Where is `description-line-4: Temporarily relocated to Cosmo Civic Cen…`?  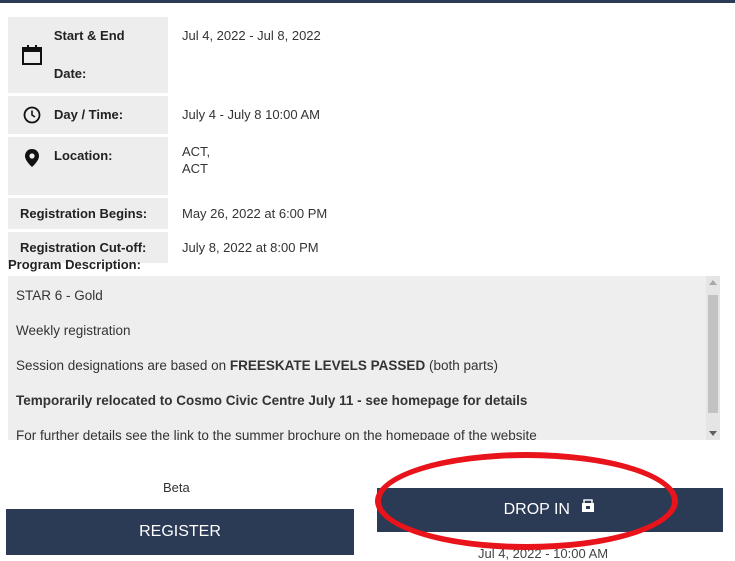
description-line-4: Temporarily relocated to Cosmo Civic Cen… is located at coordinates (272, 400).